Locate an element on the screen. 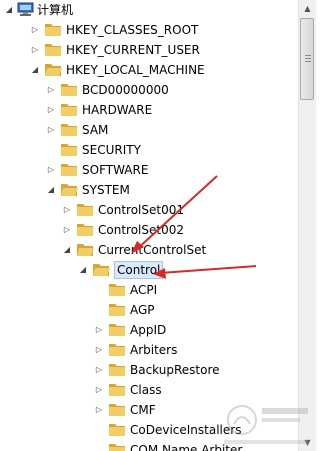  tree-item-label: HKEY_CLASSES_ROOT is located at coordinates (132, 30).